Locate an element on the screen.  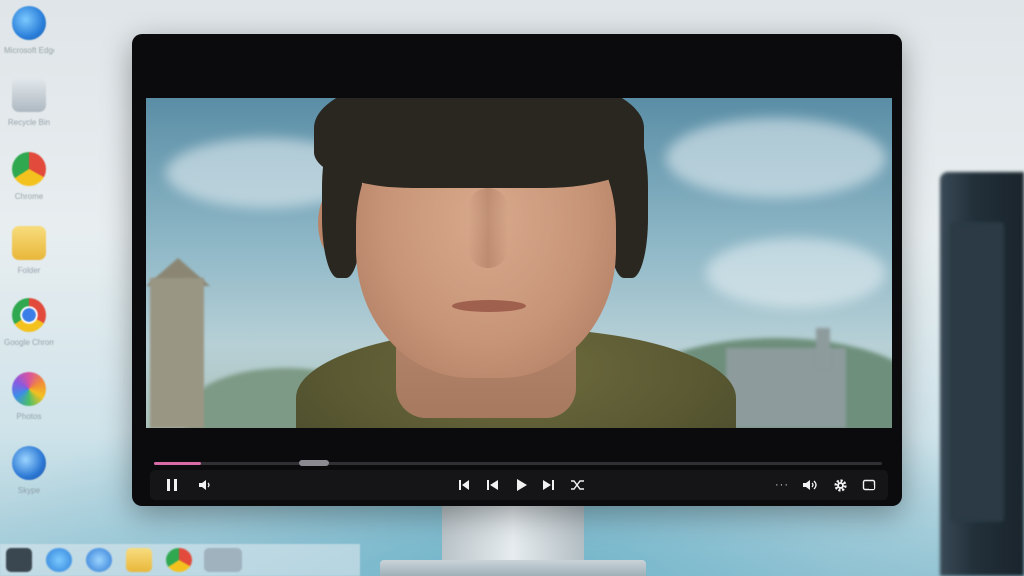
desktop-icon-app-2: Skype is located at coordinates (29, 476).